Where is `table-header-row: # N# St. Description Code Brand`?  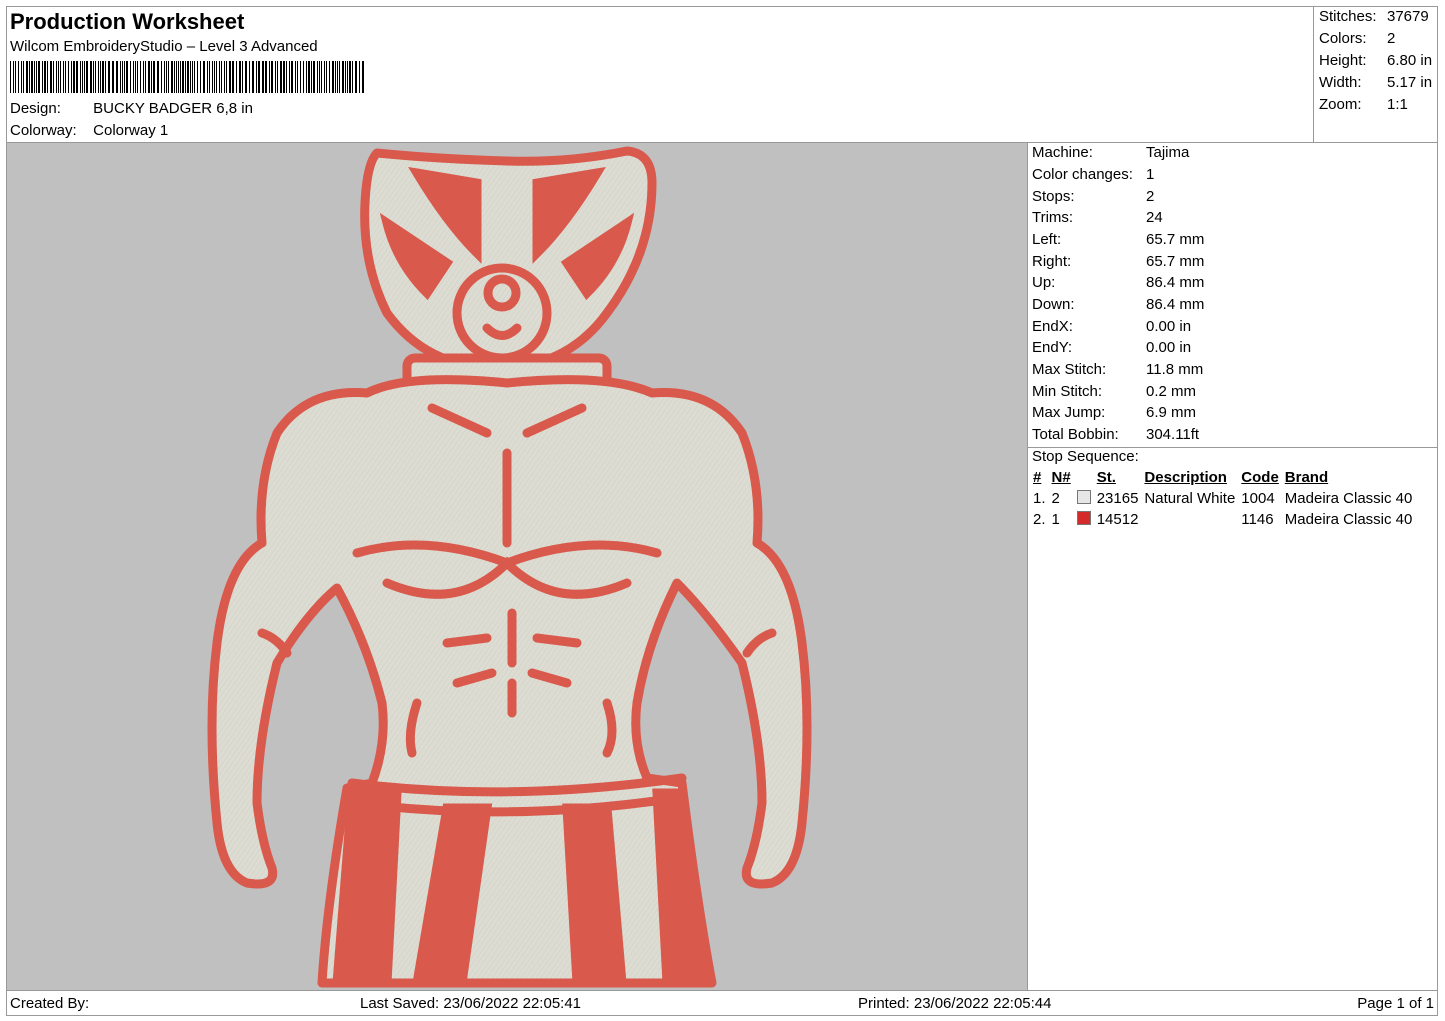
table-header-row: # N# St. Description Code Brand is located at coordinates (1222, 477).